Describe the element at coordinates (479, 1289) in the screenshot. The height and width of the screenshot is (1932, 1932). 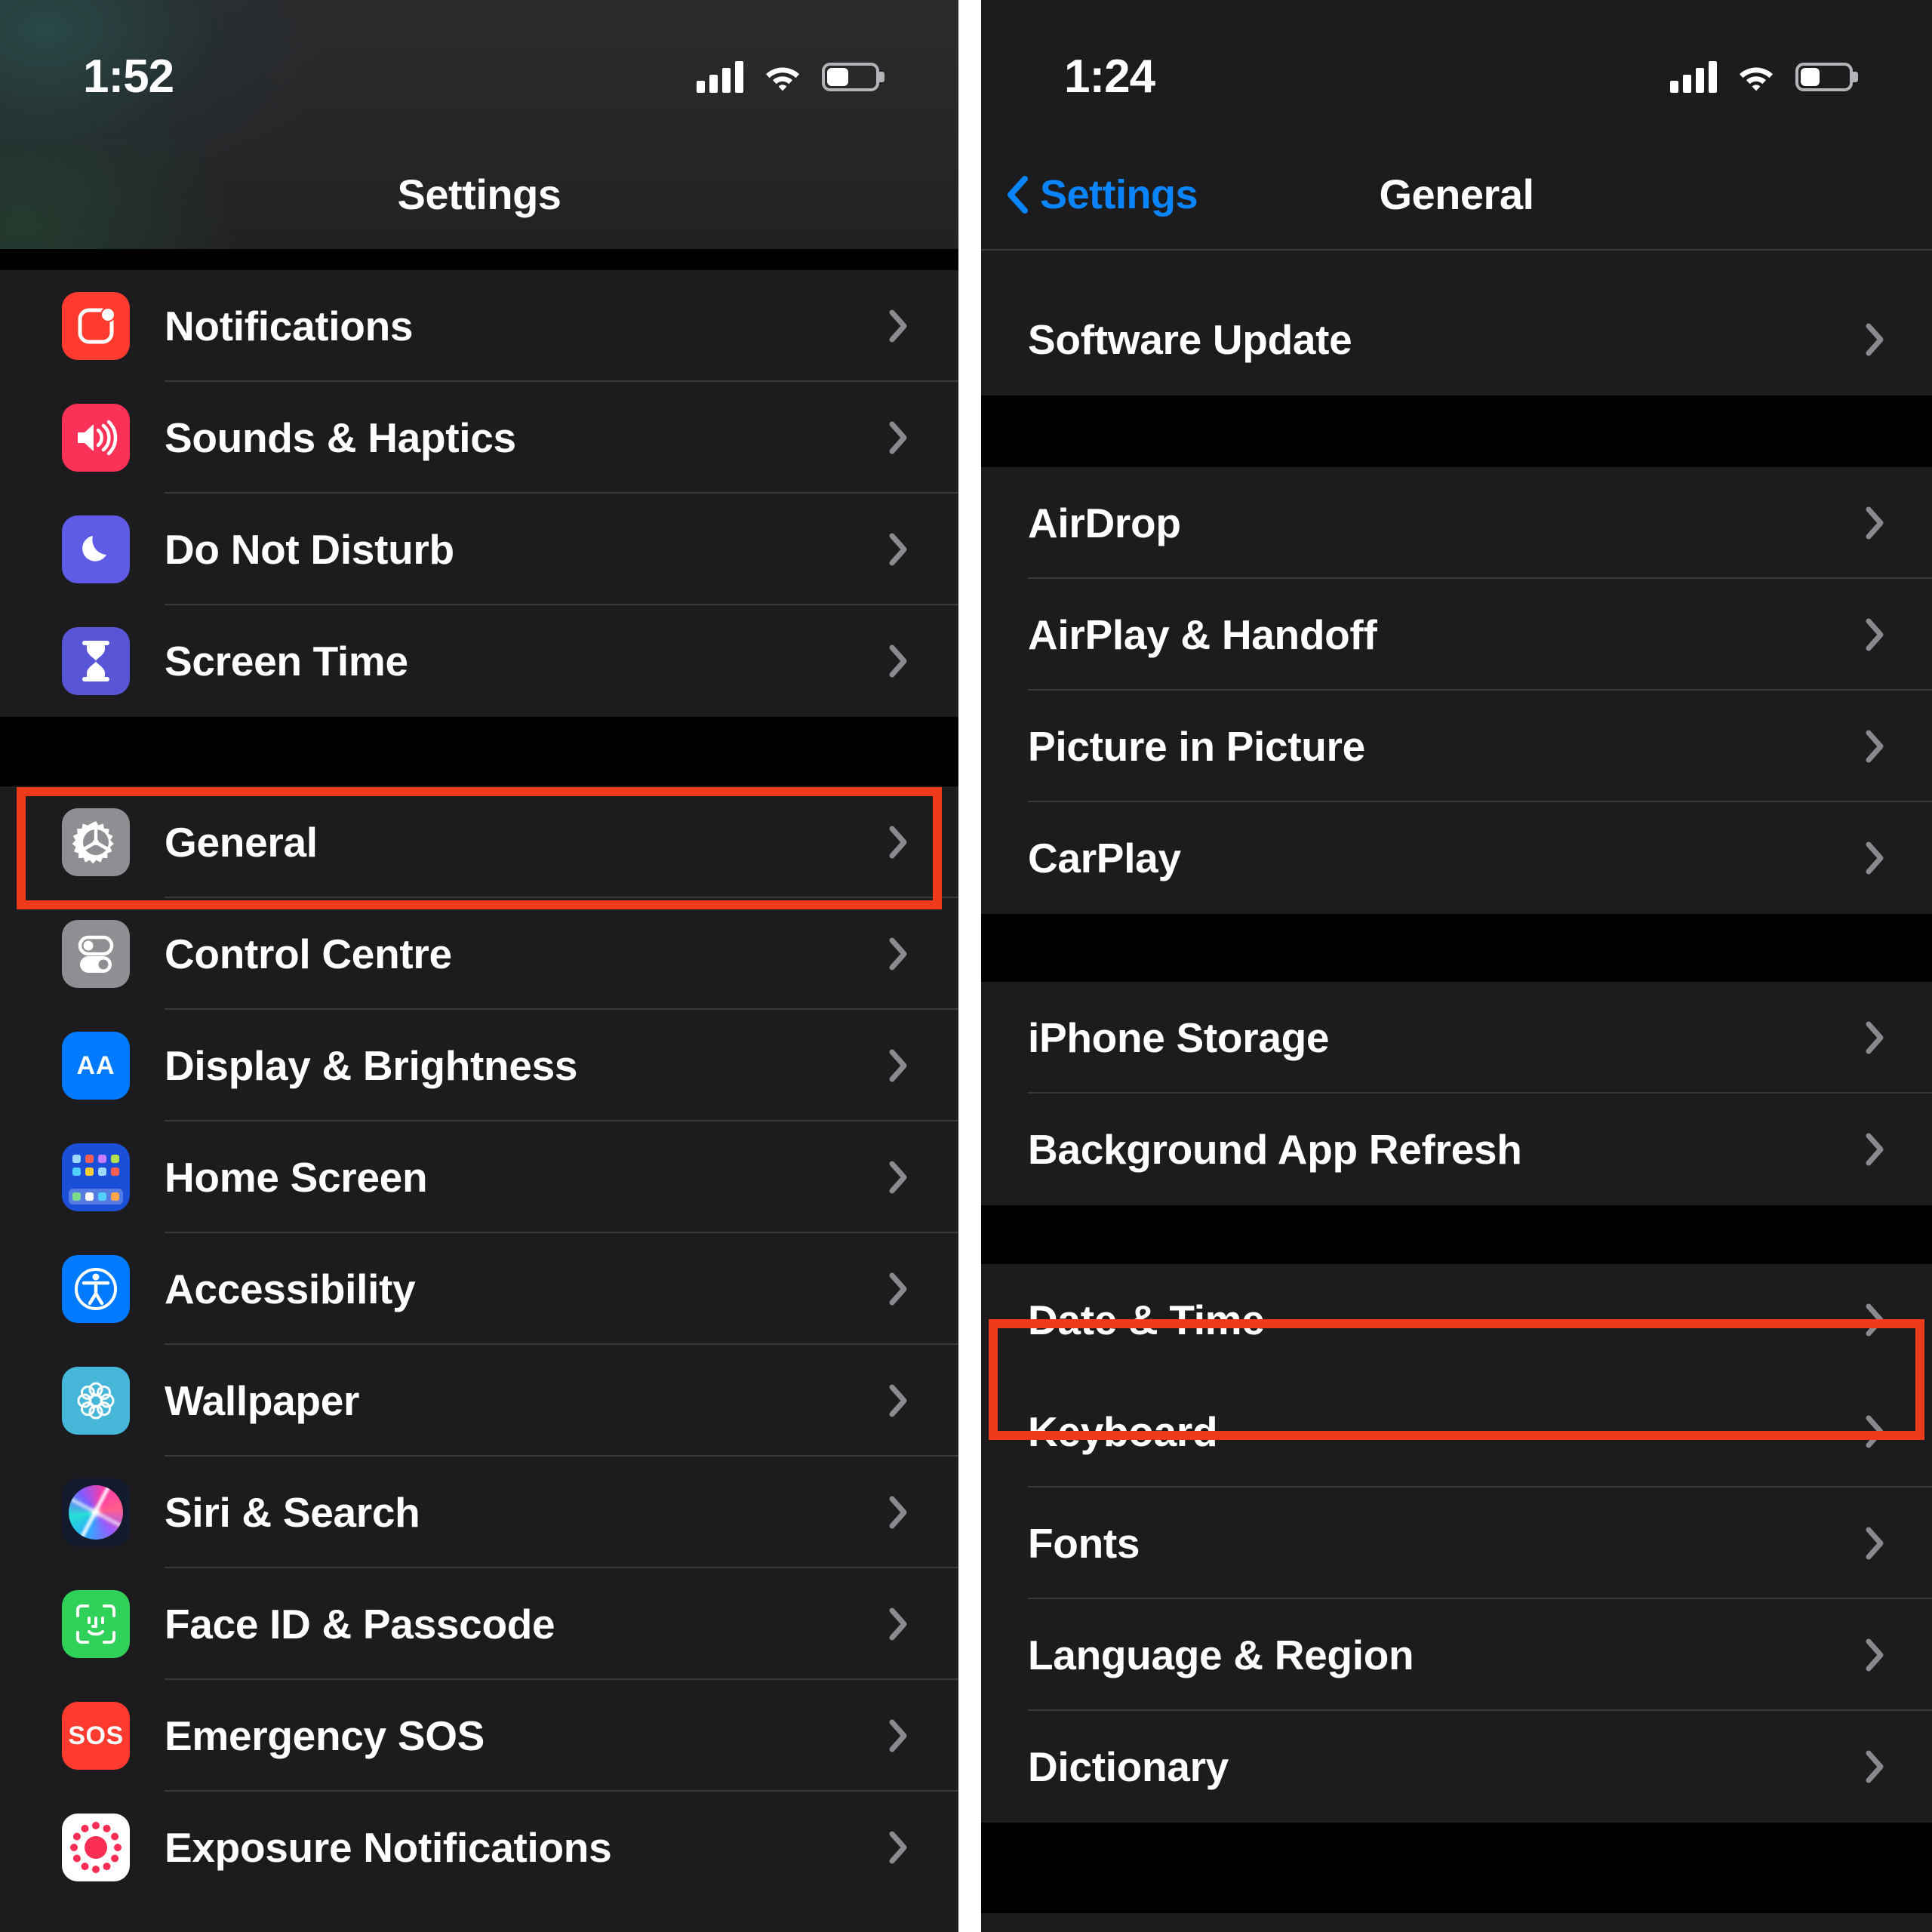
I see `sidebar-item-accessibility: Accessibility` at that location.